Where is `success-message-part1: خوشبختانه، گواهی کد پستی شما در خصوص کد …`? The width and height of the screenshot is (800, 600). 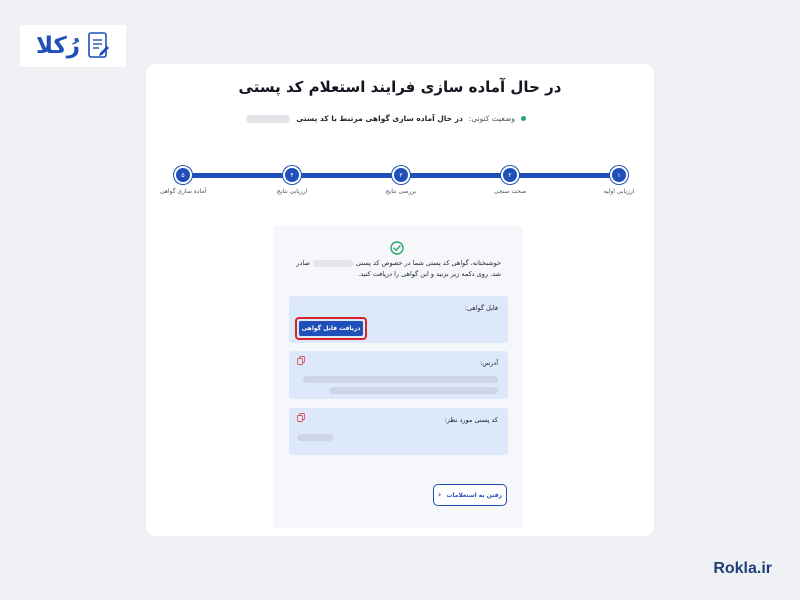
success-message-part1: خوشبختانه، گواهی کد پستی شما در خصوص کد … is located at coordinates (428, 263).